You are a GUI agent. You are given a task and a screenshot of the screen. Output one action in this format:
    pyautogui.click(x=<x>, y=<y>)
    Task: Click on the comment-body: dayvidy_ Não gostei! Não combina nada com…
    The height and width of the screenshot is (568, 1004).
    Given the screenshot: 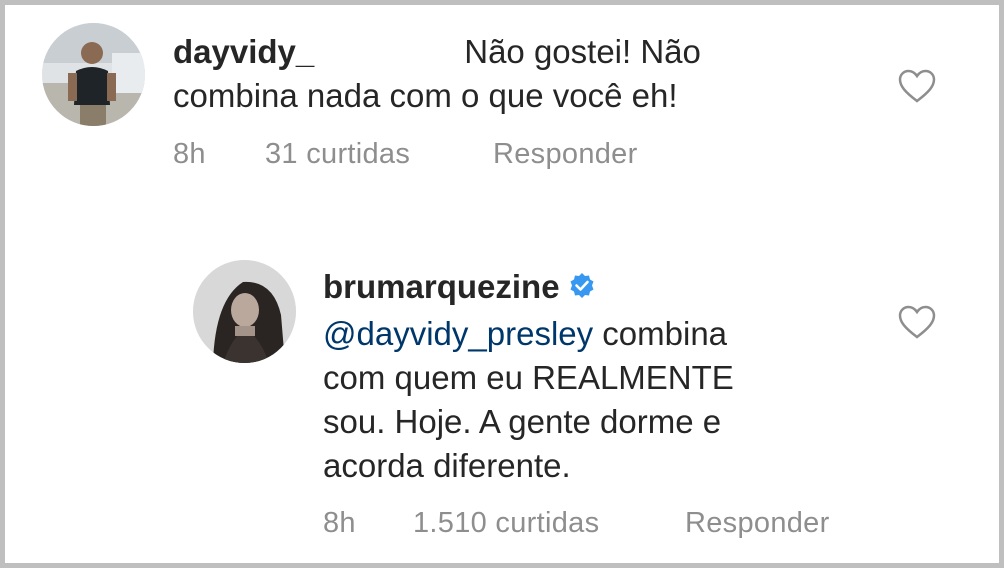 What is the action you would take?
    pyautogui.click(x=528, y=74)
    